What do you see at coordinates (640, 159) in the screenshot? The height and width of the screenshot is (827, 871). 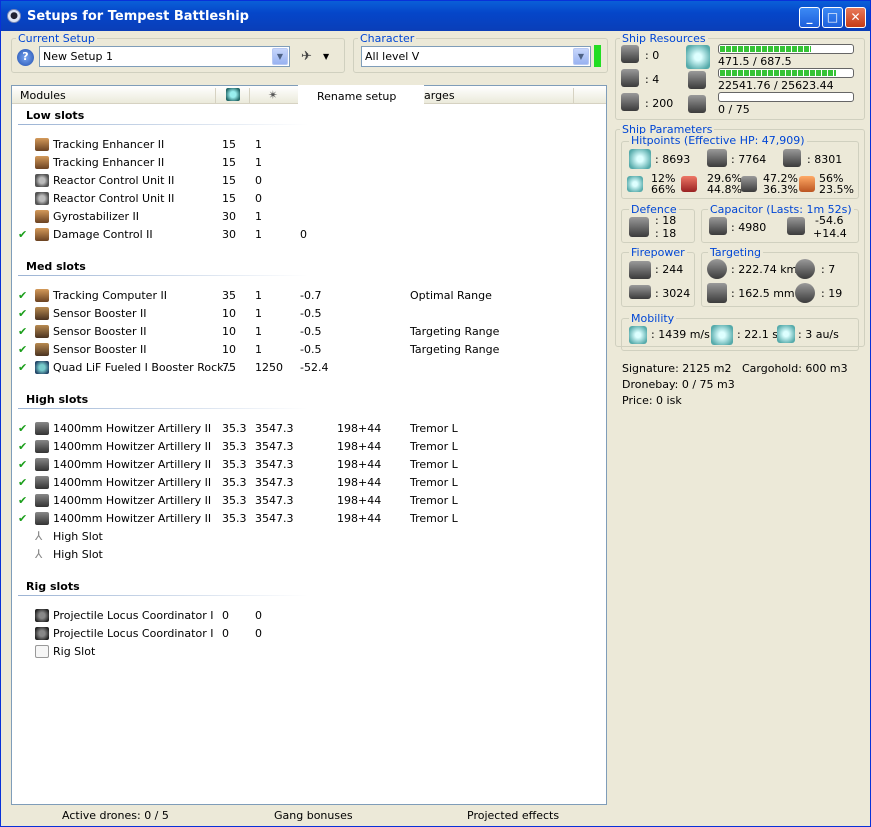 I see `shield-icon` at bounding box center [640, 159].